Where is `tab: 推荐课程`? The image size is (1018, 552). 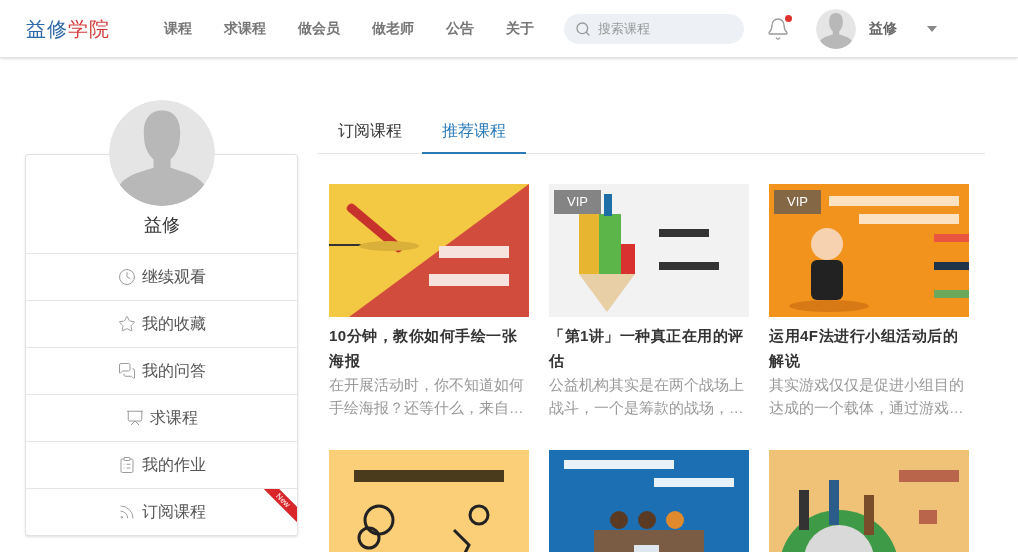
tab: 推荐课程 is located at coordinates (474, 132).